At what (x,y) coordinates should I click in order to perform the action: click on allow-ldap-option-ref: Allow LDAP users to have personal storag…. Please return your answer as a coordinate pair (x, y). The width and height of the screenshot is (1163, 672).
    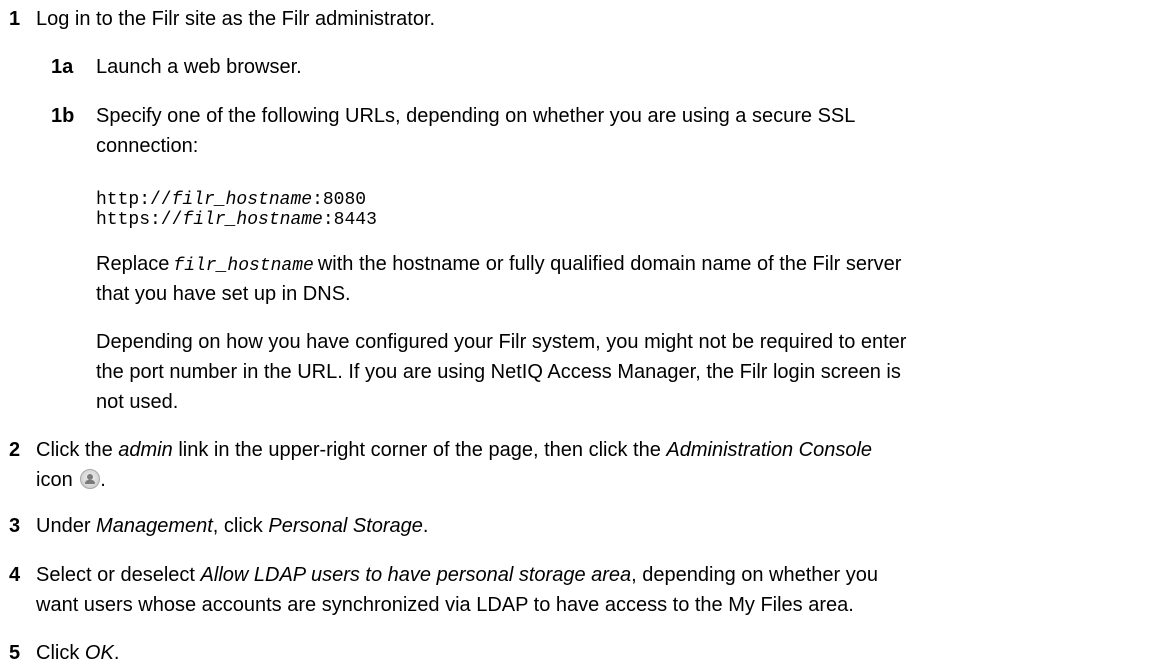
    Looking at the image, I should click on (416, 575).